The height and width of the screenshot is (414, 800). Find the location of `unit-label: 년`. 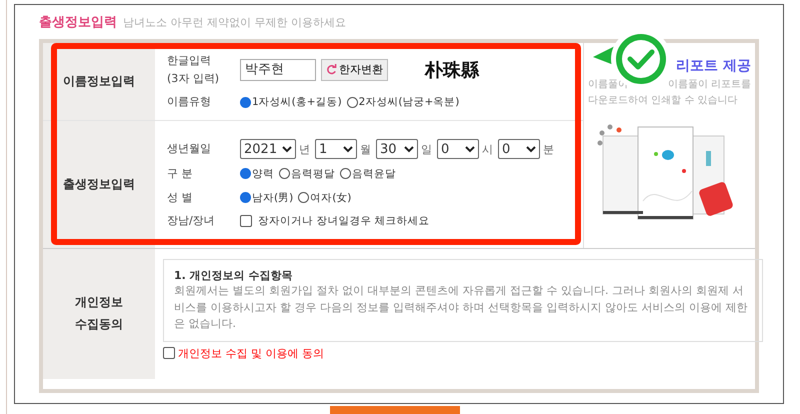

unit-label: 년 is located at coordinates (304, 149).